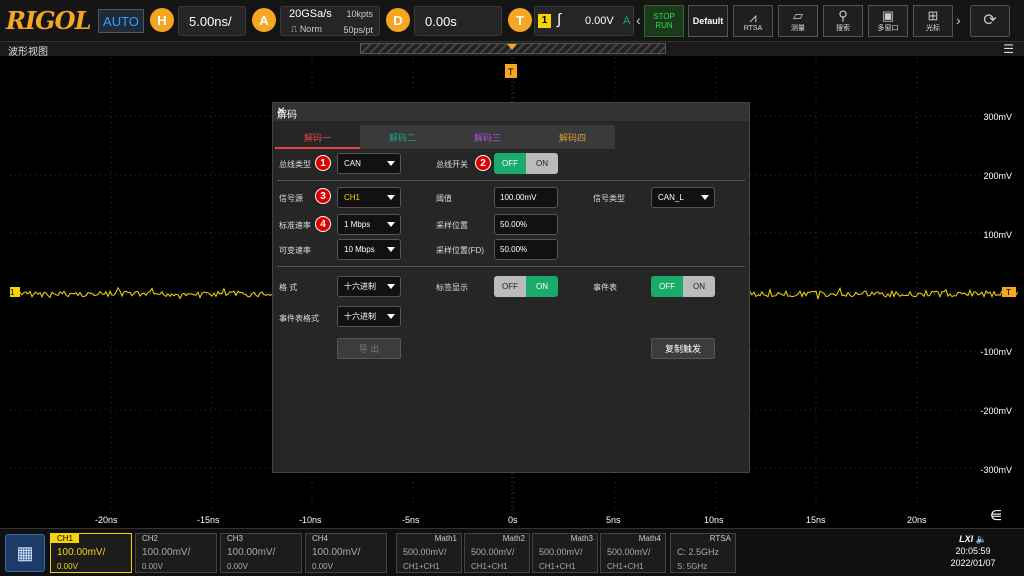 The image size is (1024, 576). Describe the element at coordinates (843, 15) in the screenshot. I see `search-icon: ⚲` at that location.